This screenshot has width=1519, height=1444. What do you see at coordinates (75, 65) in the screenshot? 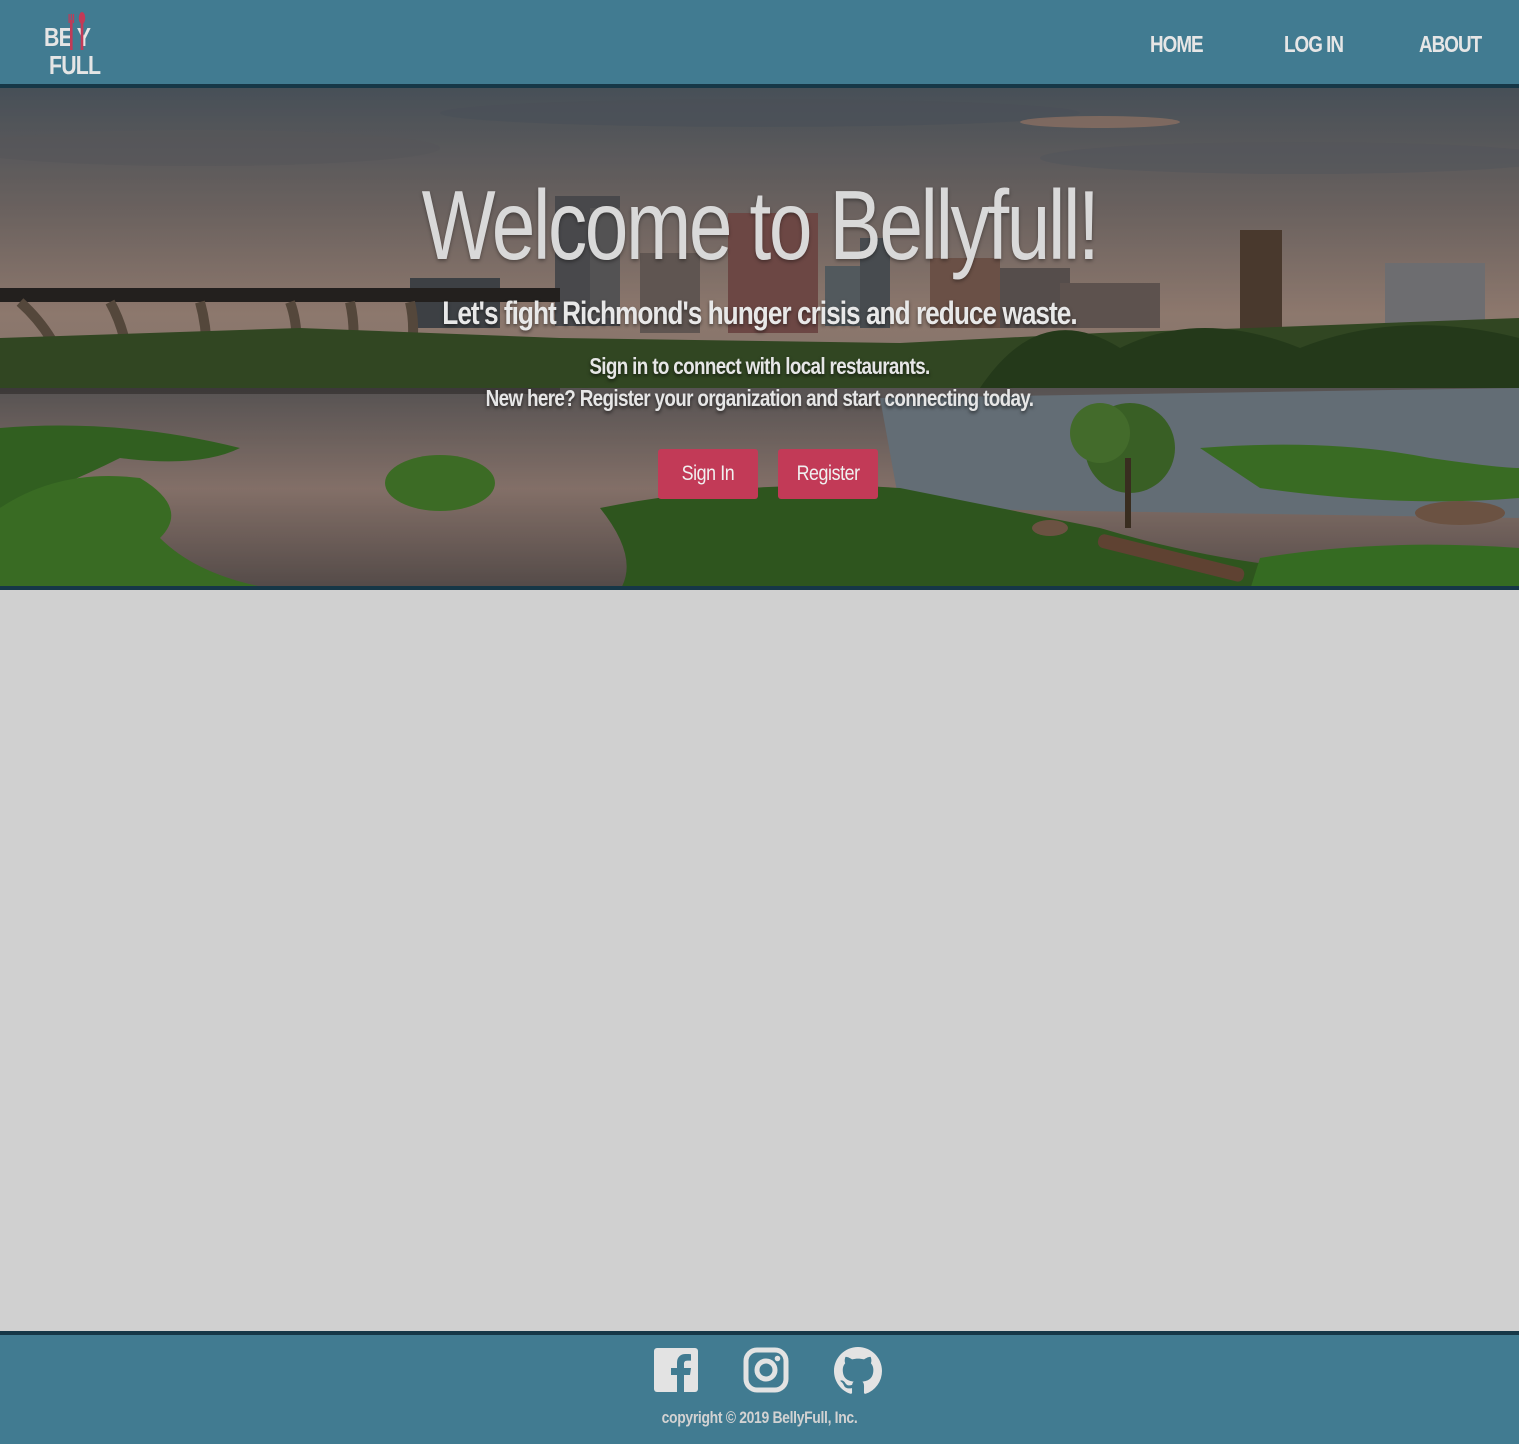
I see `logo-text-bottom: FULL` at bounding box center [75, 65].